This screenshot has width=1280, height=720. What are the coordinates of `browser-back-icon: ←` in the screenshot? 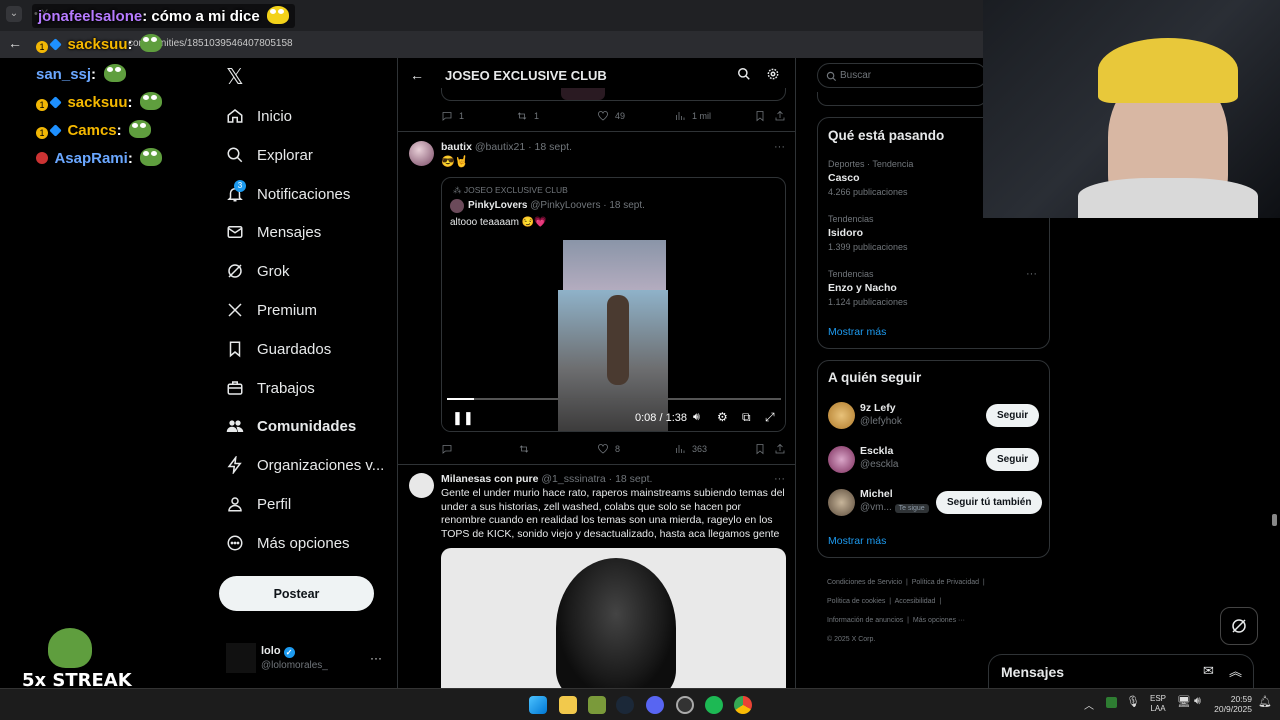 It's located at (15, 43).